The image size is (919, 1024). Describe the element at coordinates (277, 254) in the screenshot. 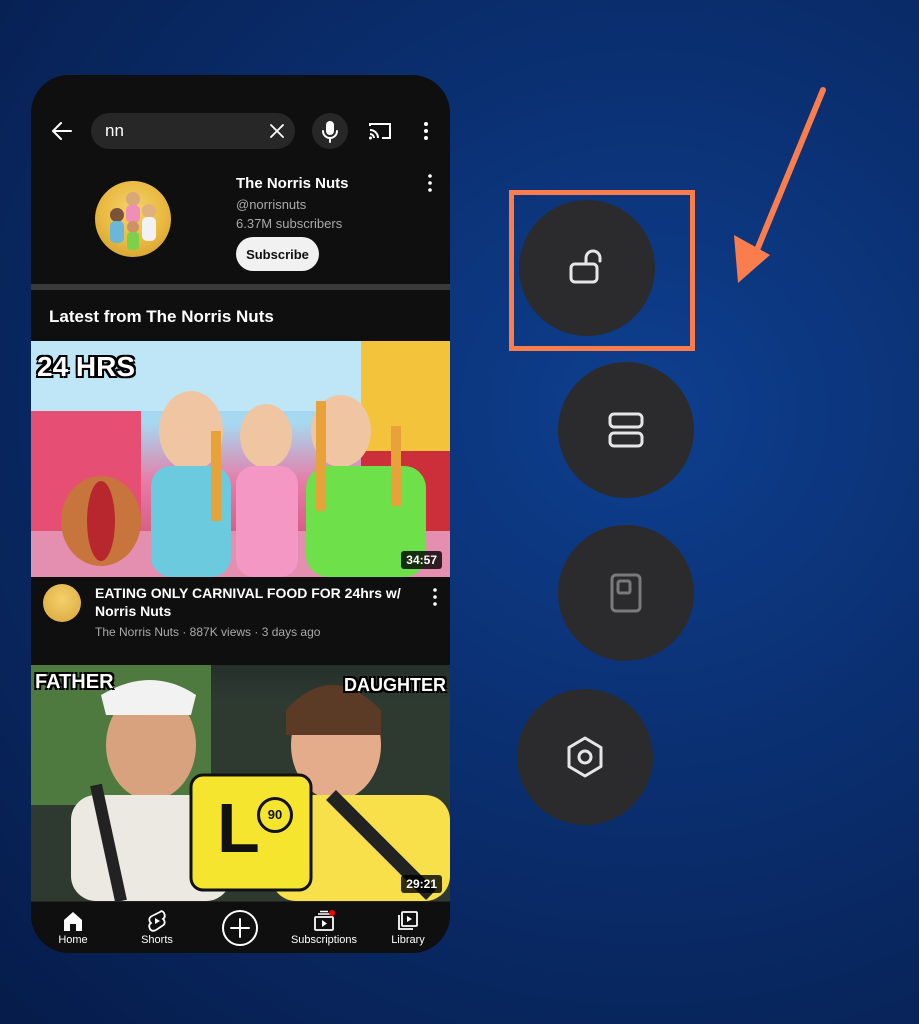

I see `subscribe-button: Subscribe` at that location.